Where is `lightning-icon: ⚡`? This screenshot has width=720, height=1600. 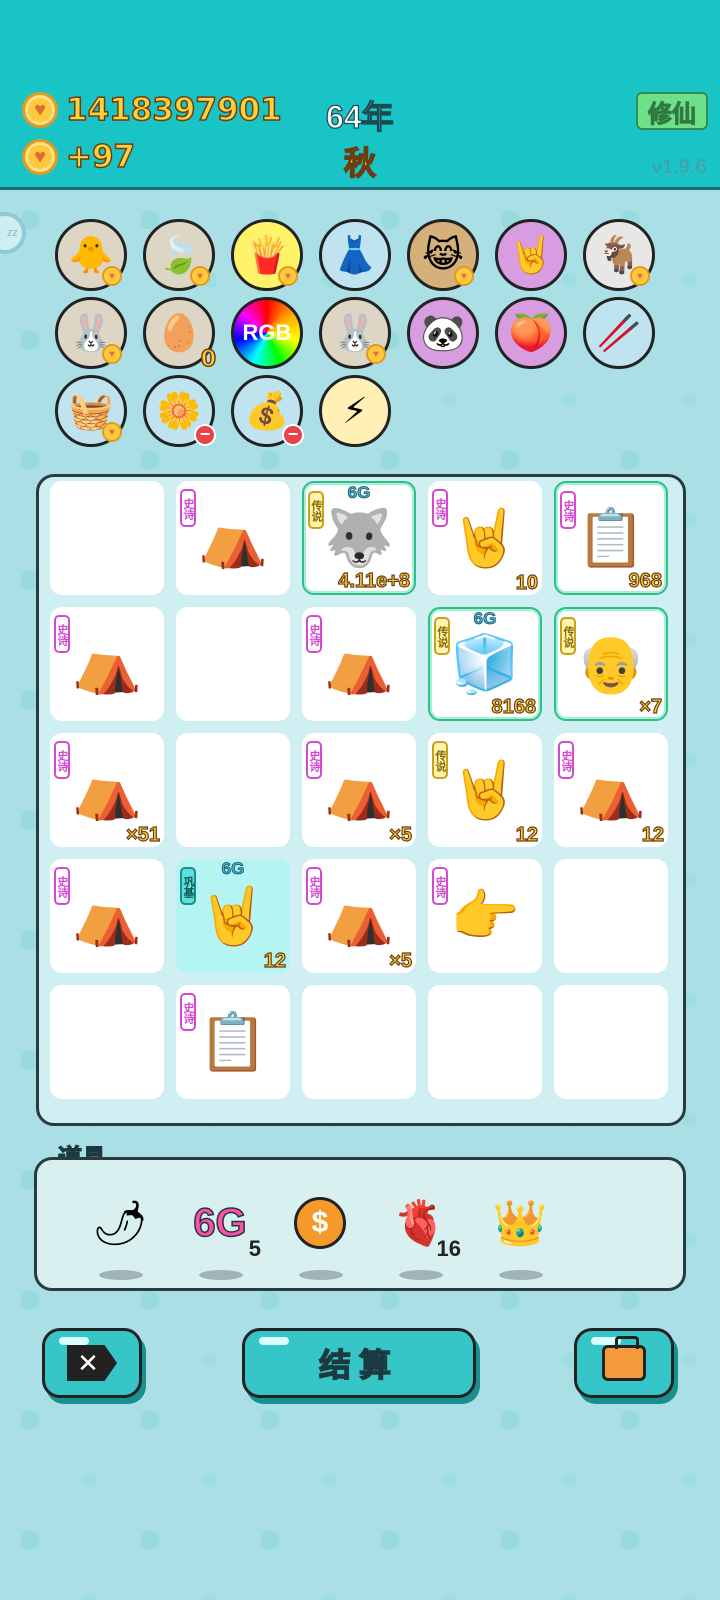
lightning-icon: ⚡ is located at coordinates (355, 411).